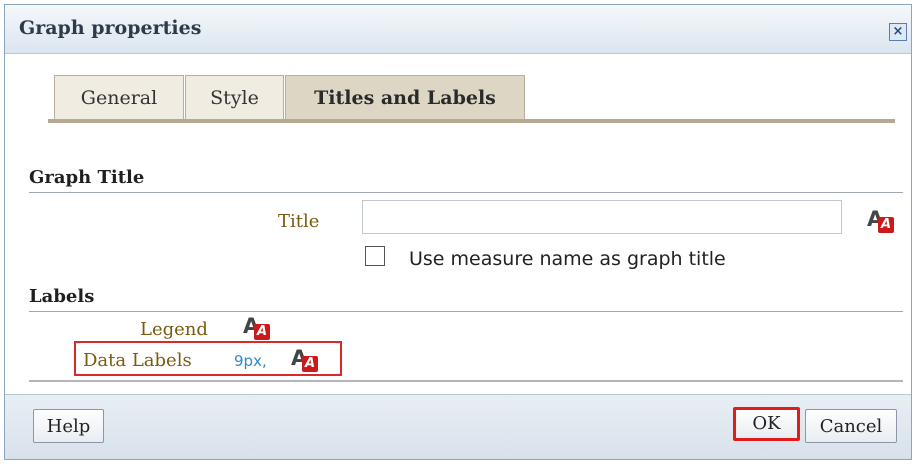 This screenshot has height=464, width=916. Describe the element at coordinates (851, 426) in the screenshot. I see `cancel-button: Cancel` at that location.